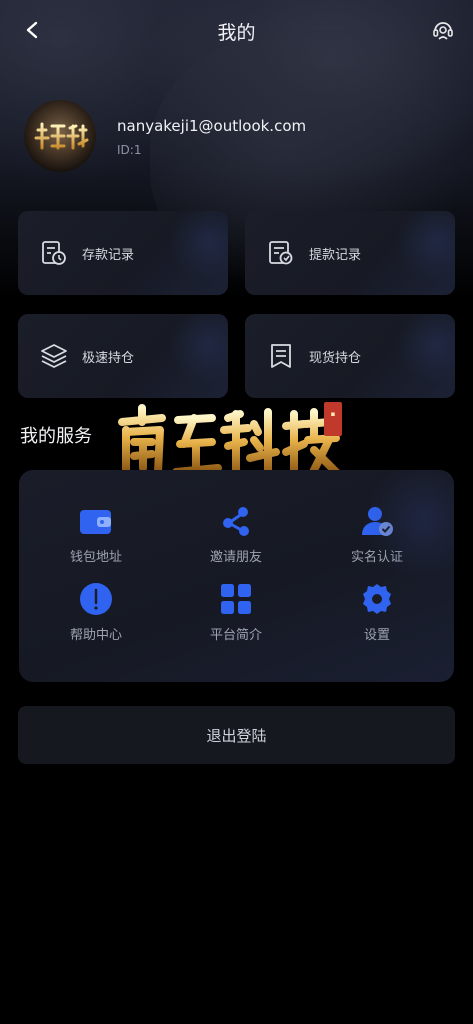 The height and width of the screenshot is (1024, 473). I want to click on top-bar: 我的, so click(236, 30).